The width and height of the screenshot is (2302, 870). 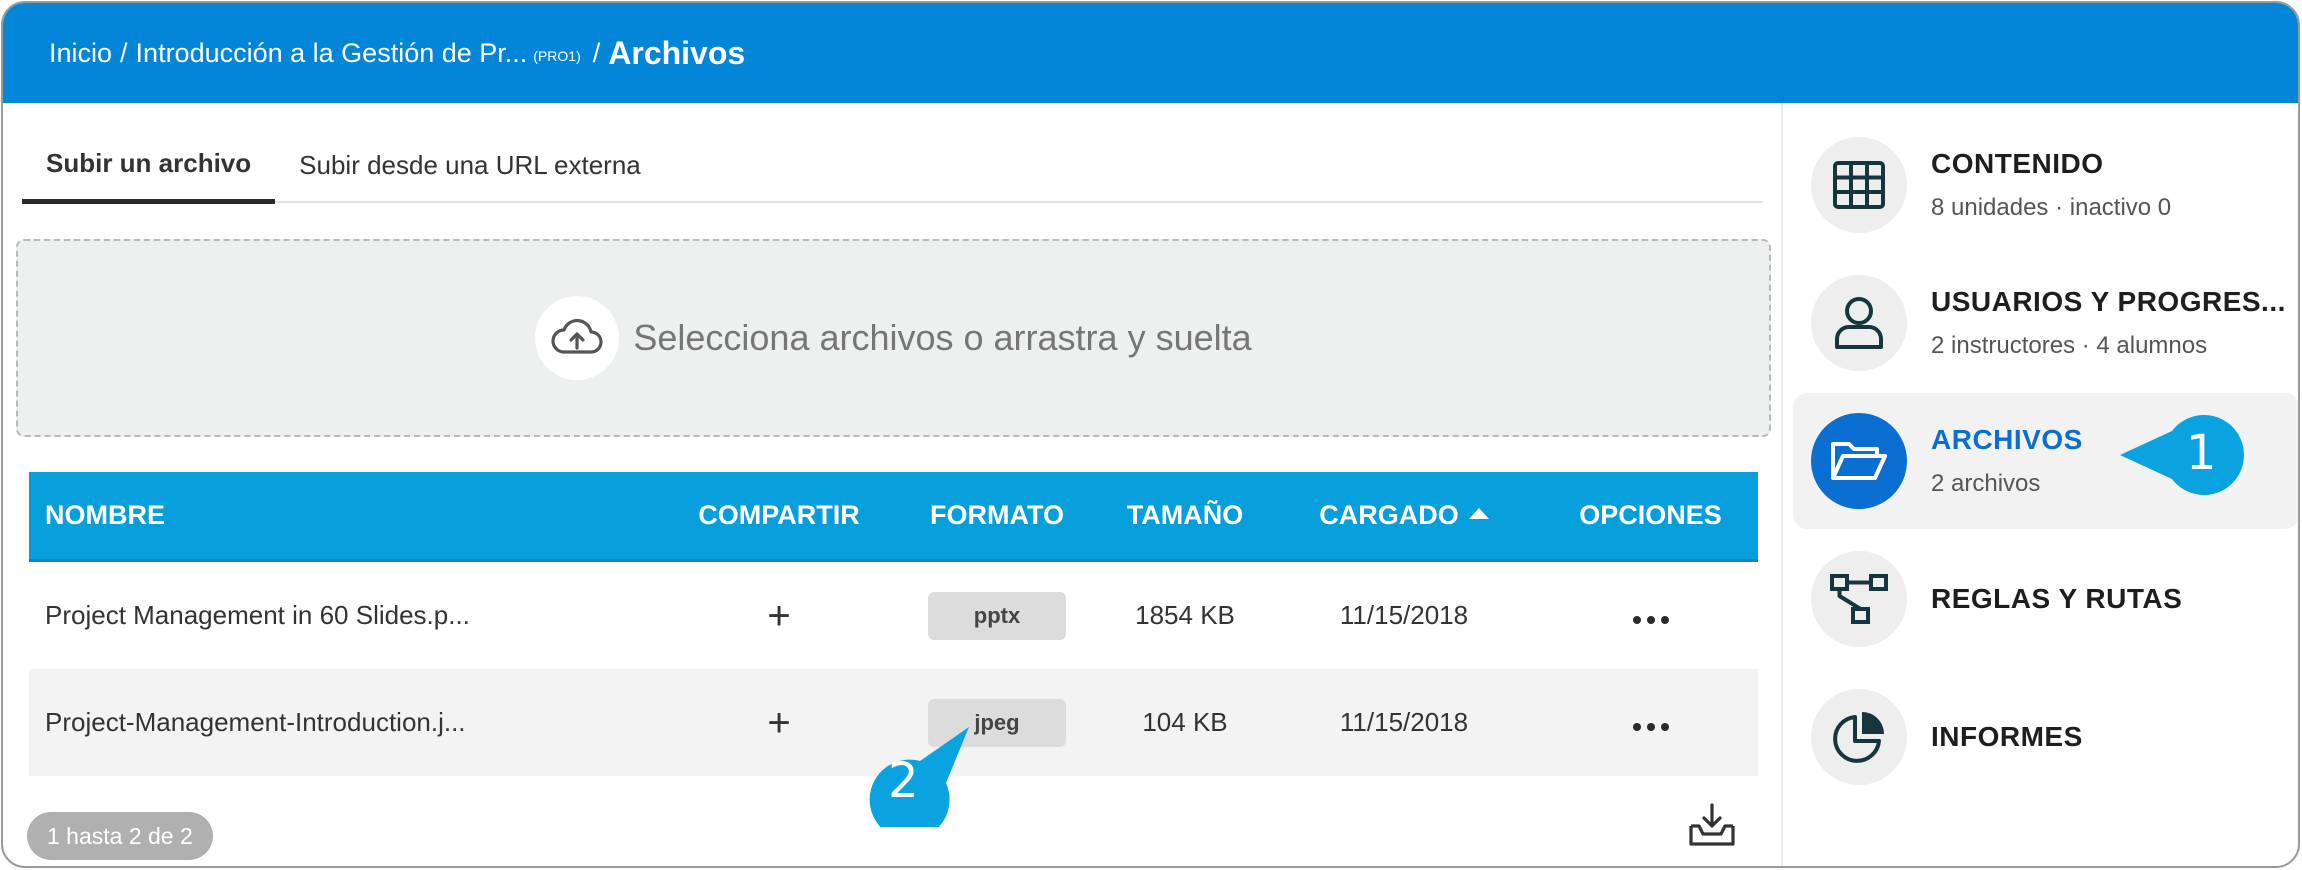 What do you see at coordinates (1859, 737) in the screenshot?
I see `pie-chart-icon` at bounding box center [1859, 737].